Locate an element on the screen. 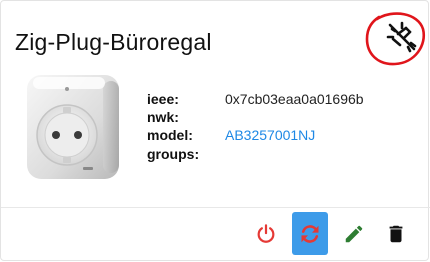  model-label: model: is located at coordinates (170, 135).